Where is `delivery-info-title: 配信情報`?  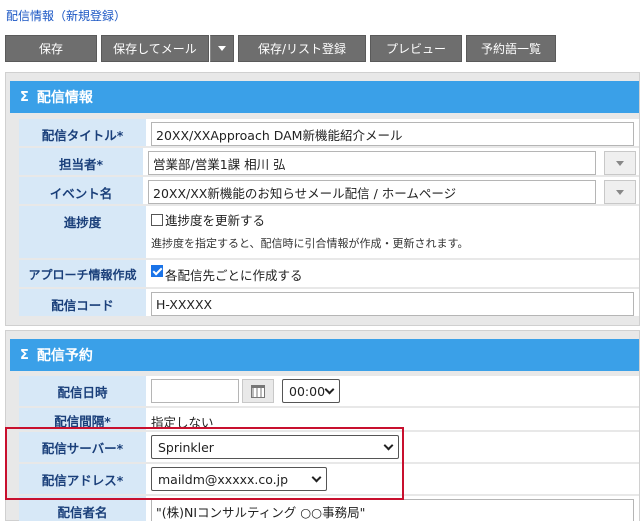 delivery-info-title: 配信情報 is located at coordinates (64, 98).